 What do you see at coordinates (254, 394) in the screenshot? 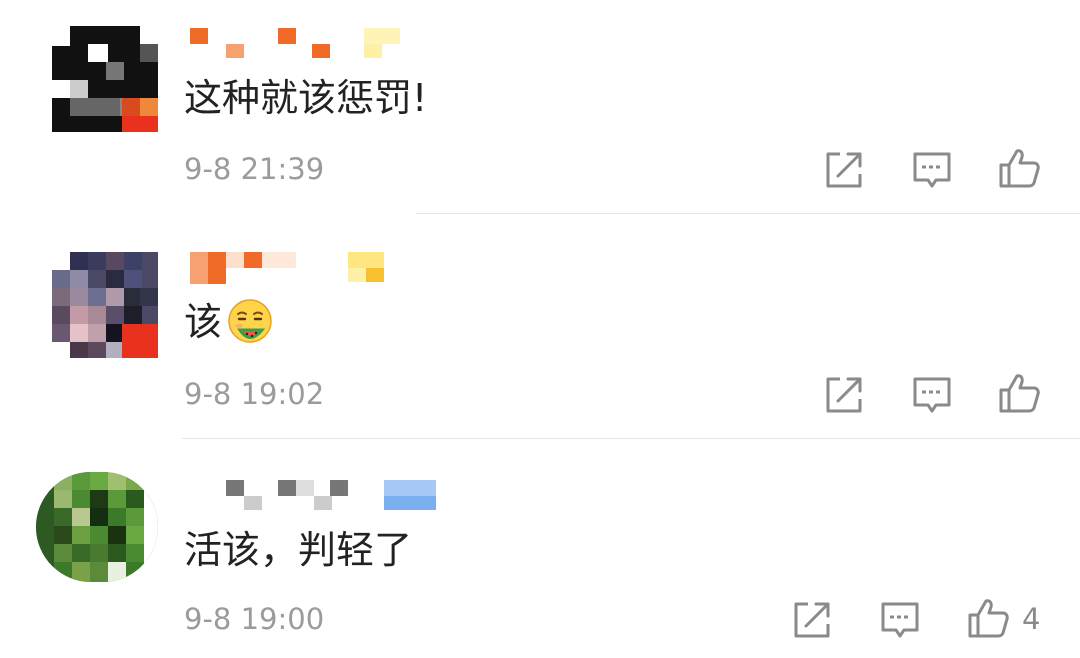
I see `comment-timestamp: 9-8 19:02` at bounding box center [254, 394].